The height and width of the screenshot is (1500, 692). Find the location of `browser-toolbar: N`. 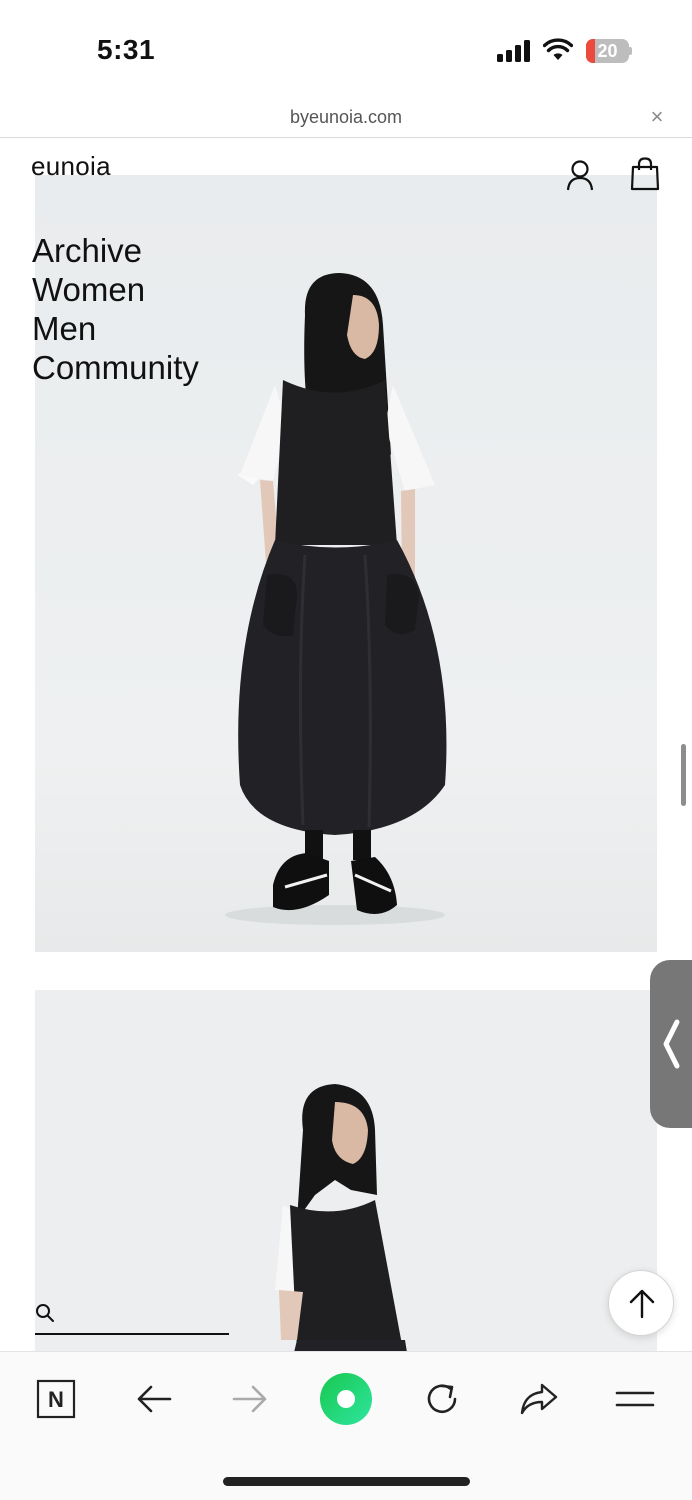

browser-toolbar: N is located at coordinates (346, 1425).